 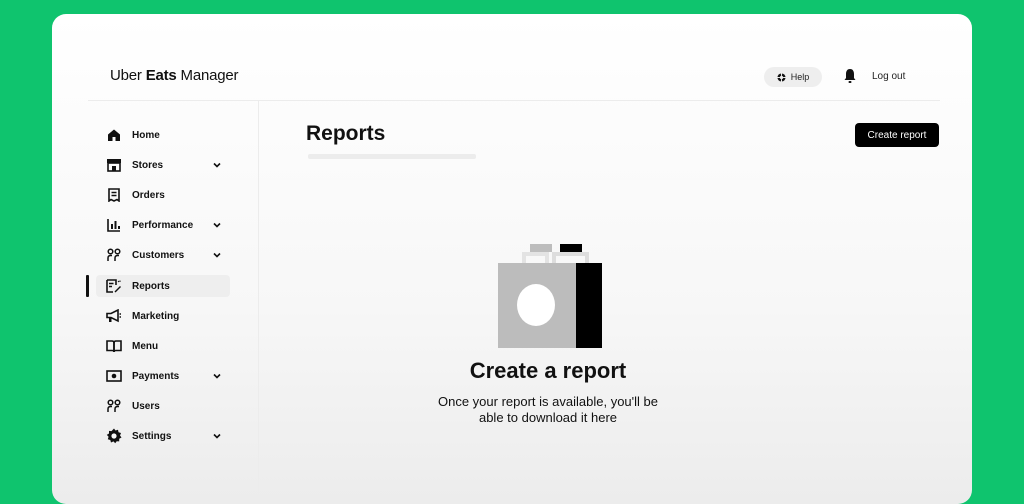 I want to click on sidebar-item-stores: Stores, so click(x=163, y=165).